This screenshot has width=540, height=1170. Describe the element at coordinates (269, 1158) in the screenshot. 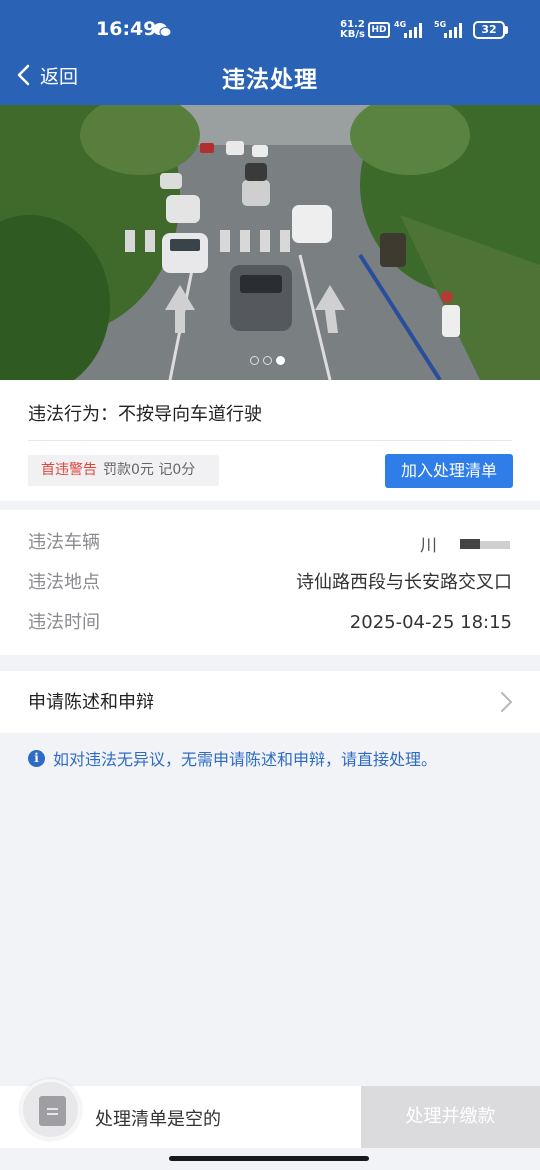

I see `home-indicator` at that location.